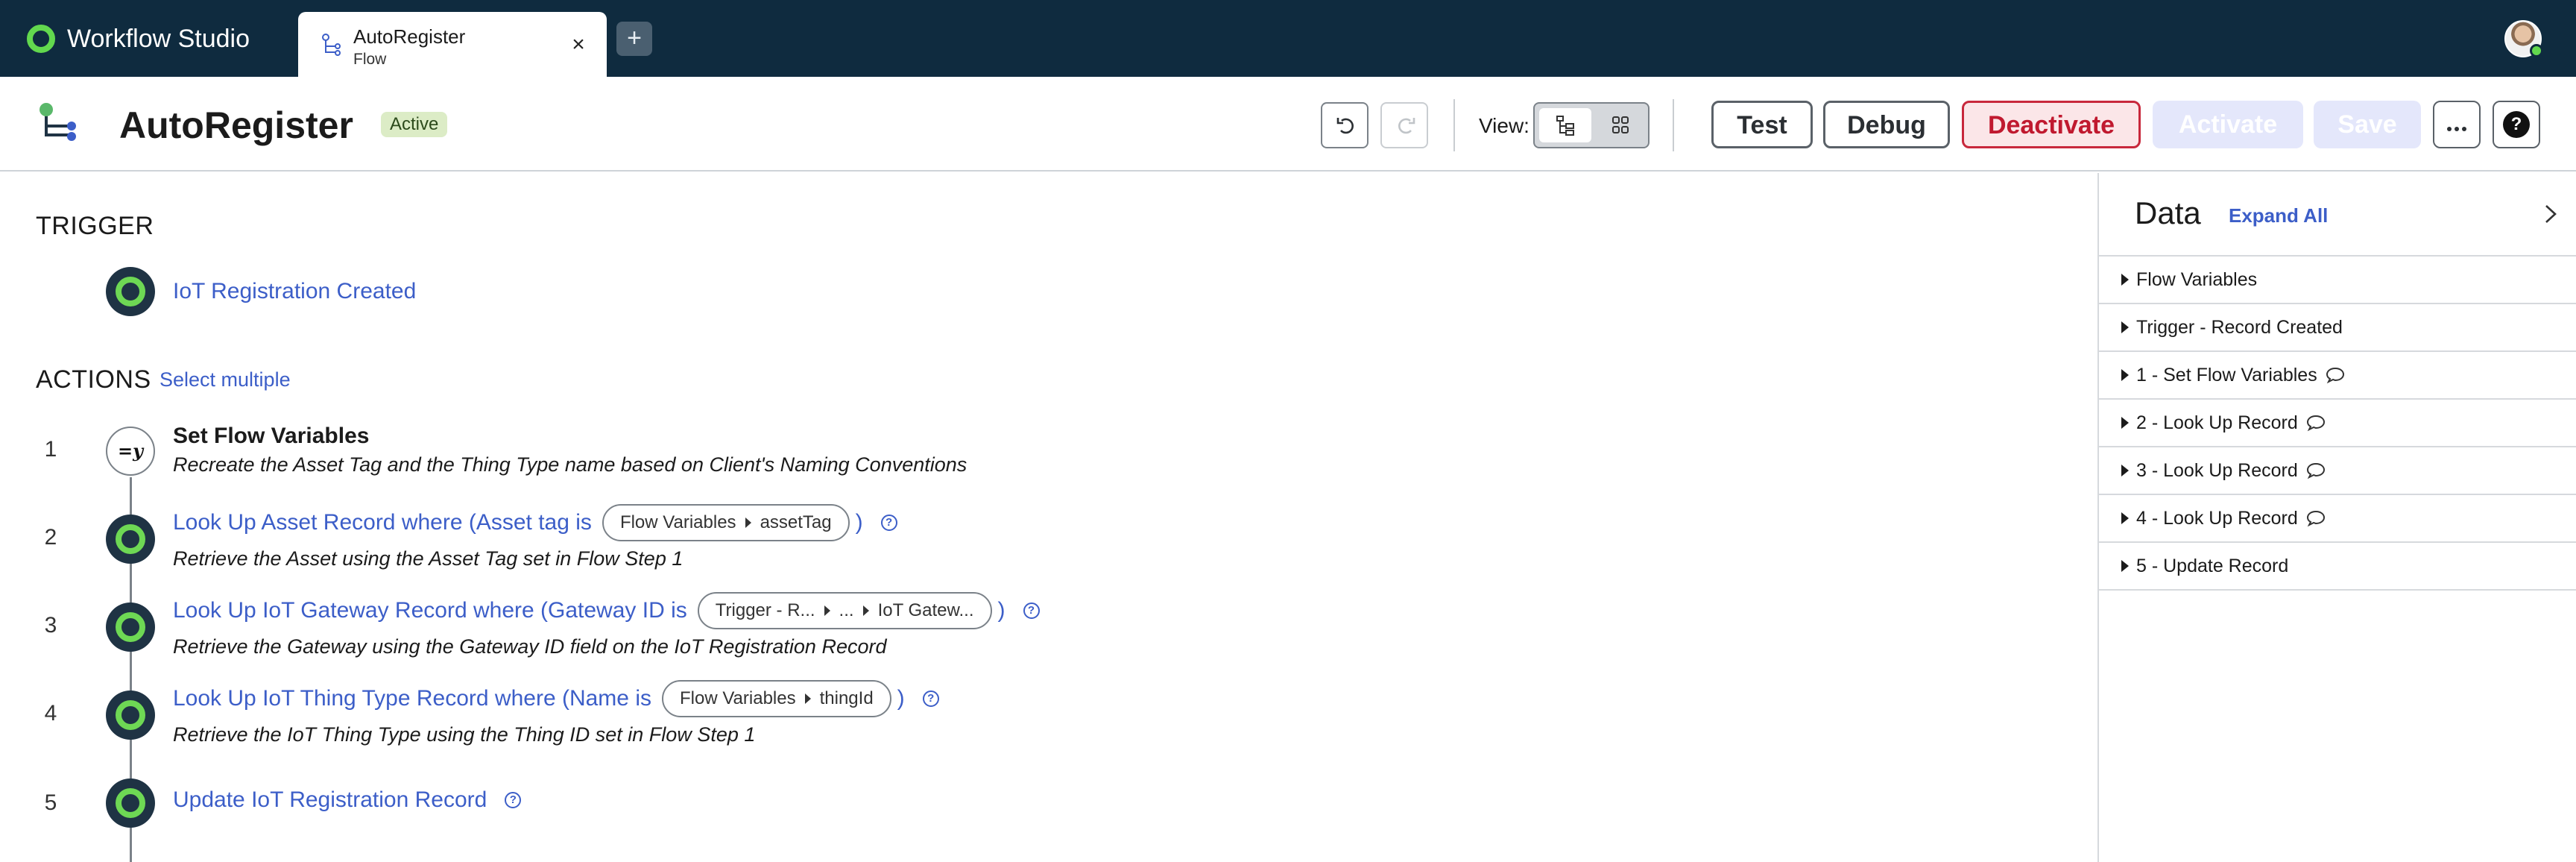 Image resolution: width=2576 pixels, height=862 pixels. Describe the element at coordinates (331, 45) in the screenshot. I see `flow-tab-icon` at that location.